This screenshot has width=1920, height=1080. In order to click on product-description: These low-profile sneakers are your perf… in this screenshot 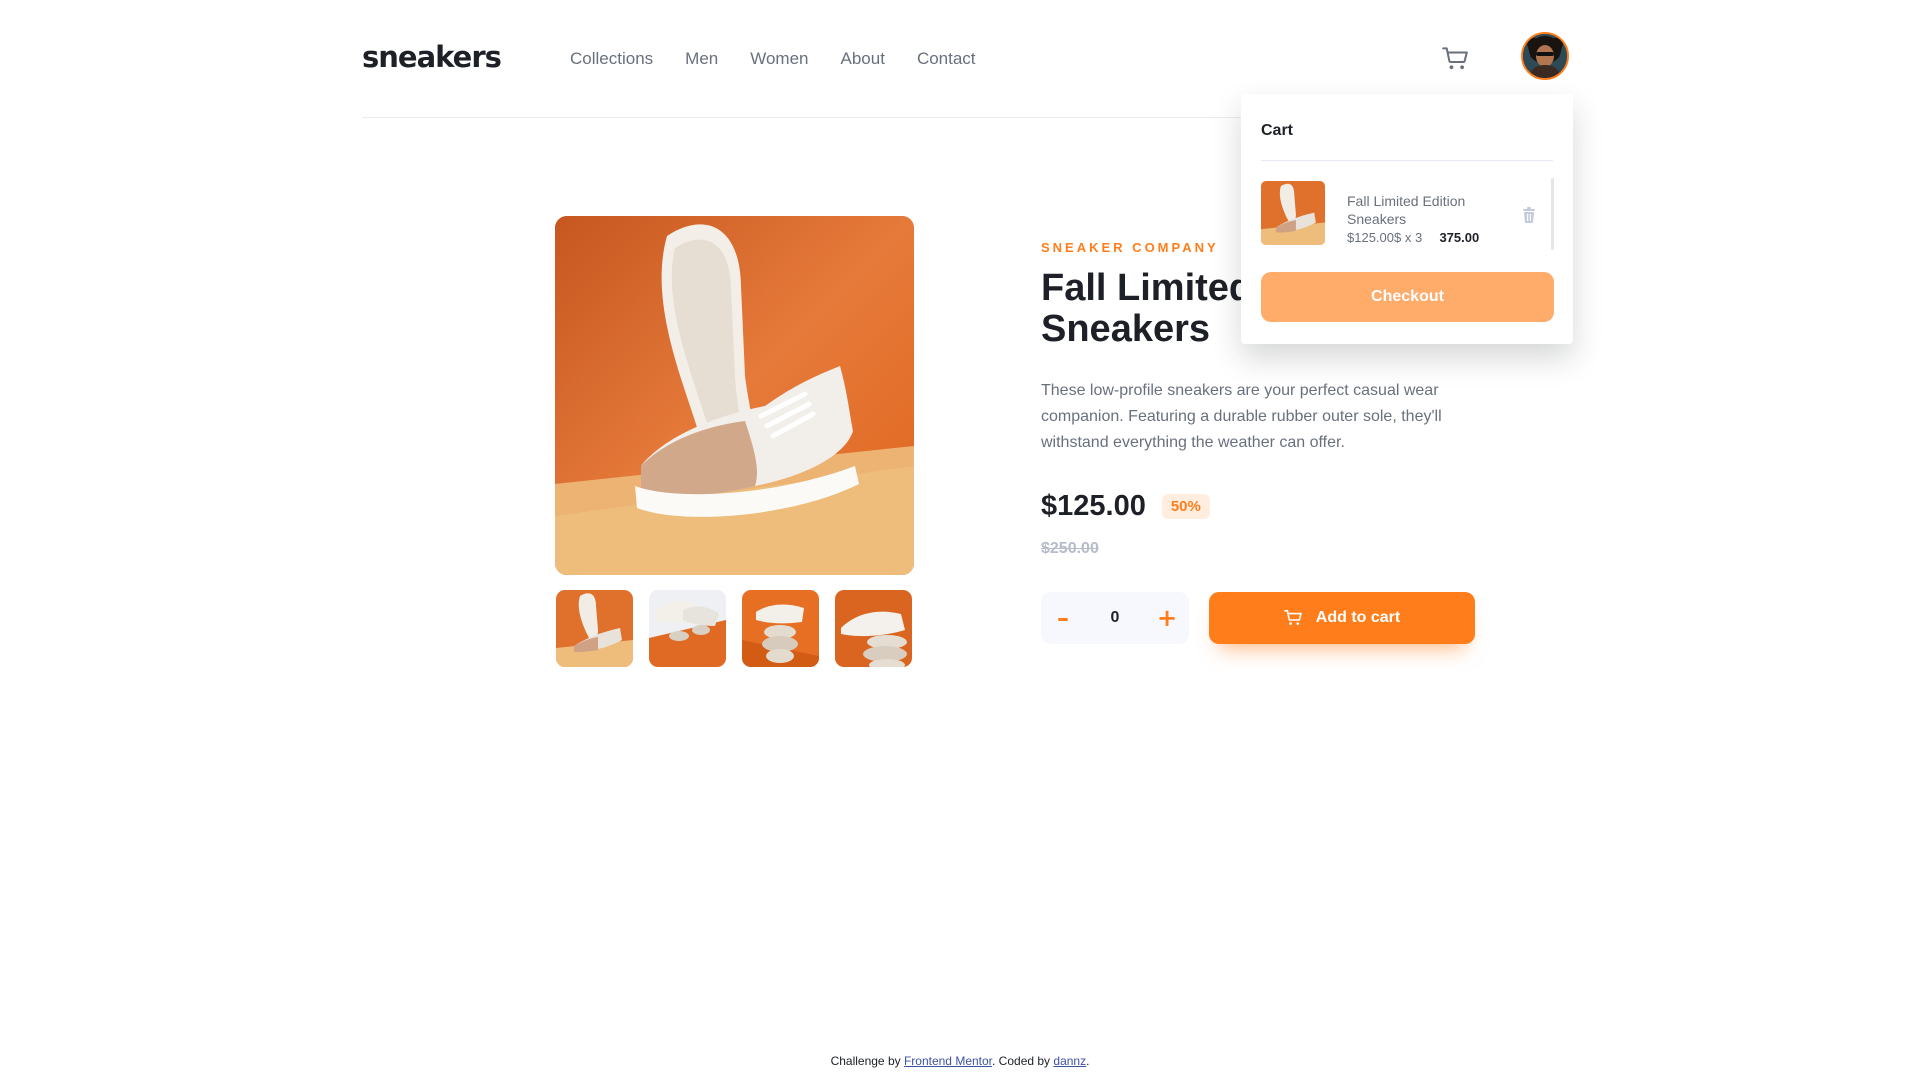, I will do `click(1241, 416)`.